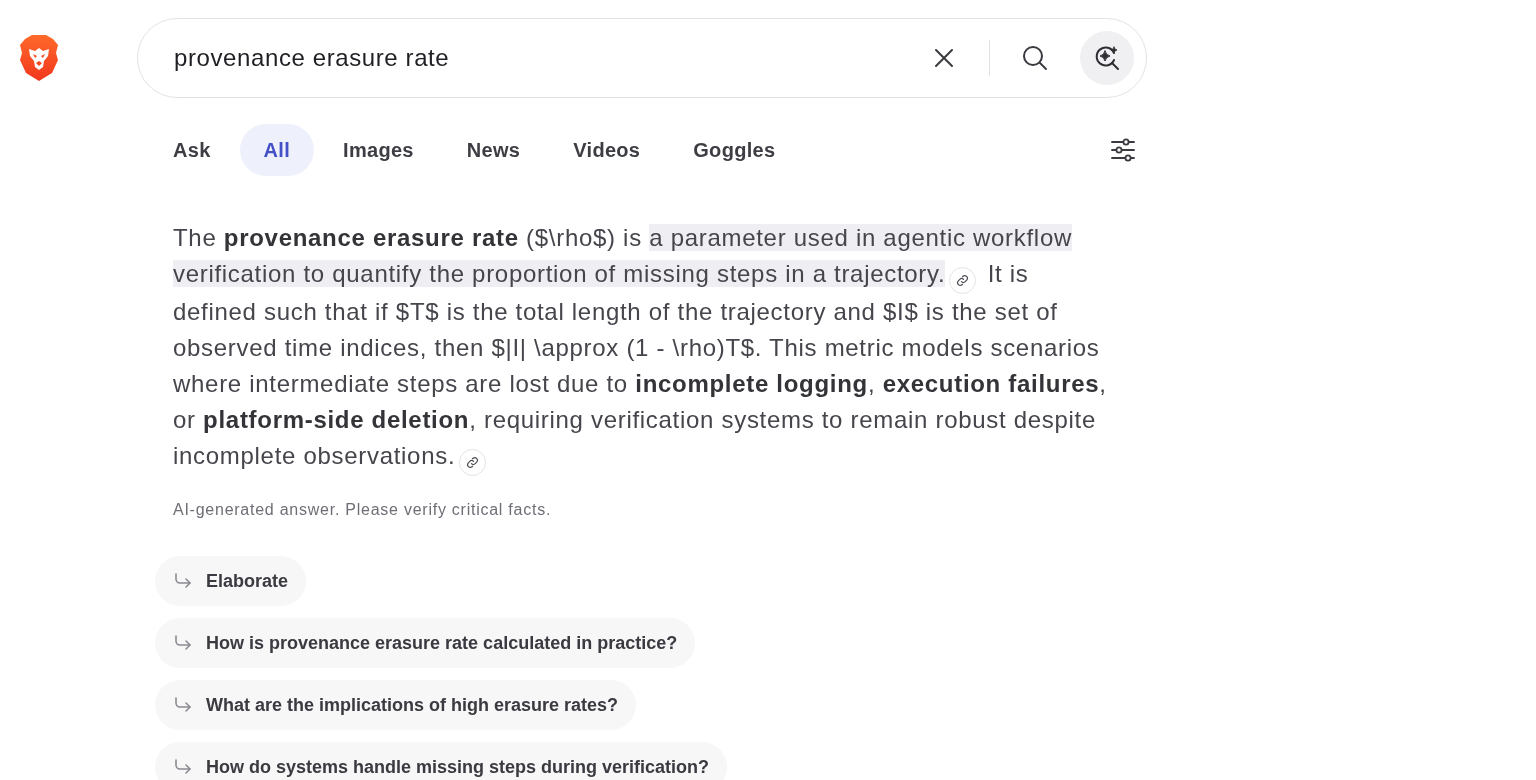  What do you see at coordinates (1035, 58) in the screenshot?
I see `search-icon` at bounding box center [1035, 58].